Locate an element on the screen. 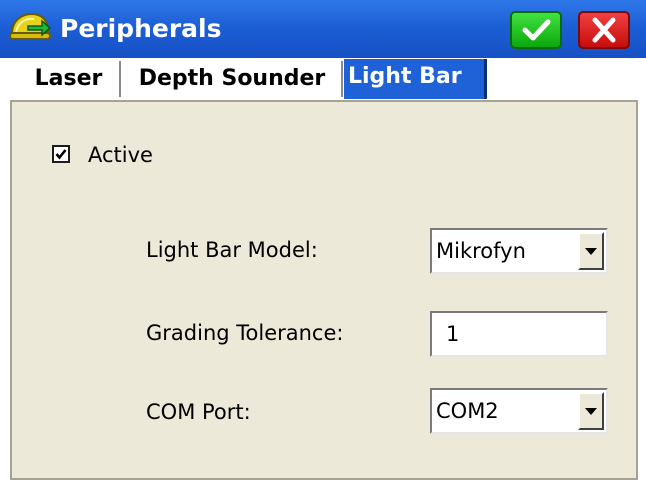 This screenshot has width=646, height=486. title-bar: Peripherals is located at coordinates (323, 29).